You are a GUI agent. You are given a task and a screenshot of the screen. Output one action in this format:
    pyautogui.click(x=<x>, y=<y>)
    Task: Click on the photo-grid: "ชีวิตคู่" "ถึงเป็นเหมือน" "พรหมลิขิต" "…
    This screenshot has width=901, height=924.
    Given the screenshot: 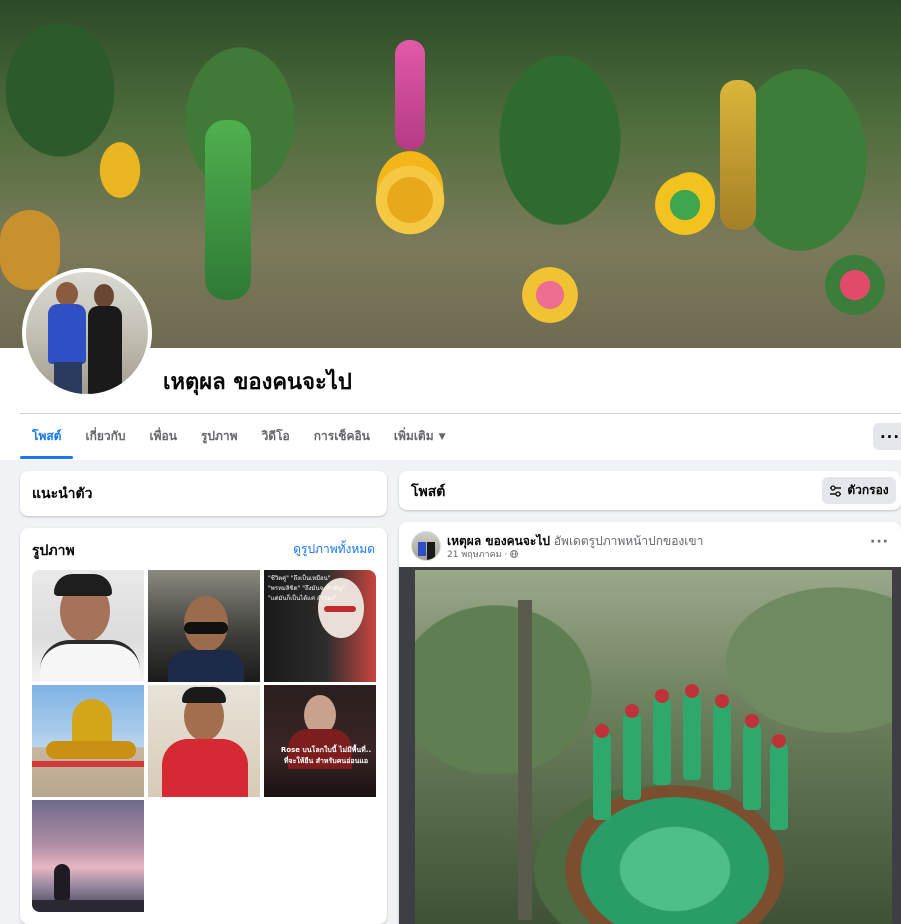 What is the action you would take?
    pyautogui.click(x=204, y=741)
    